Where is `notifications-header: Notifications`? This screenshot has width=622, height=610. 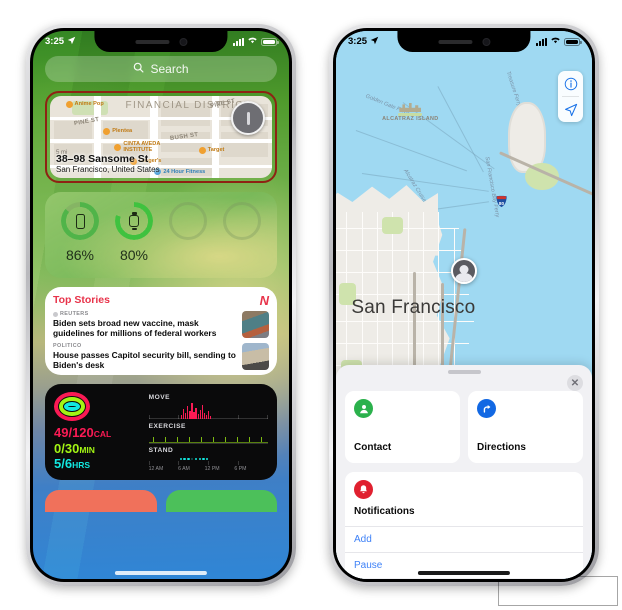
notifications-header: Notifications is located at coordinates (464, 499).